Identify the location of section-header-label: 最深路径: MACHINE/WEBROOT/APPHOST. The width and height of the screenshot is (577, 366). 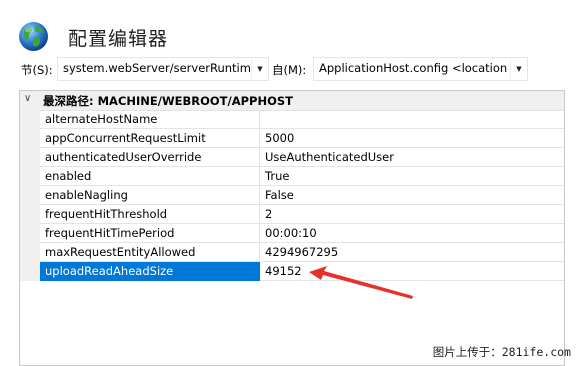
(168, 101).